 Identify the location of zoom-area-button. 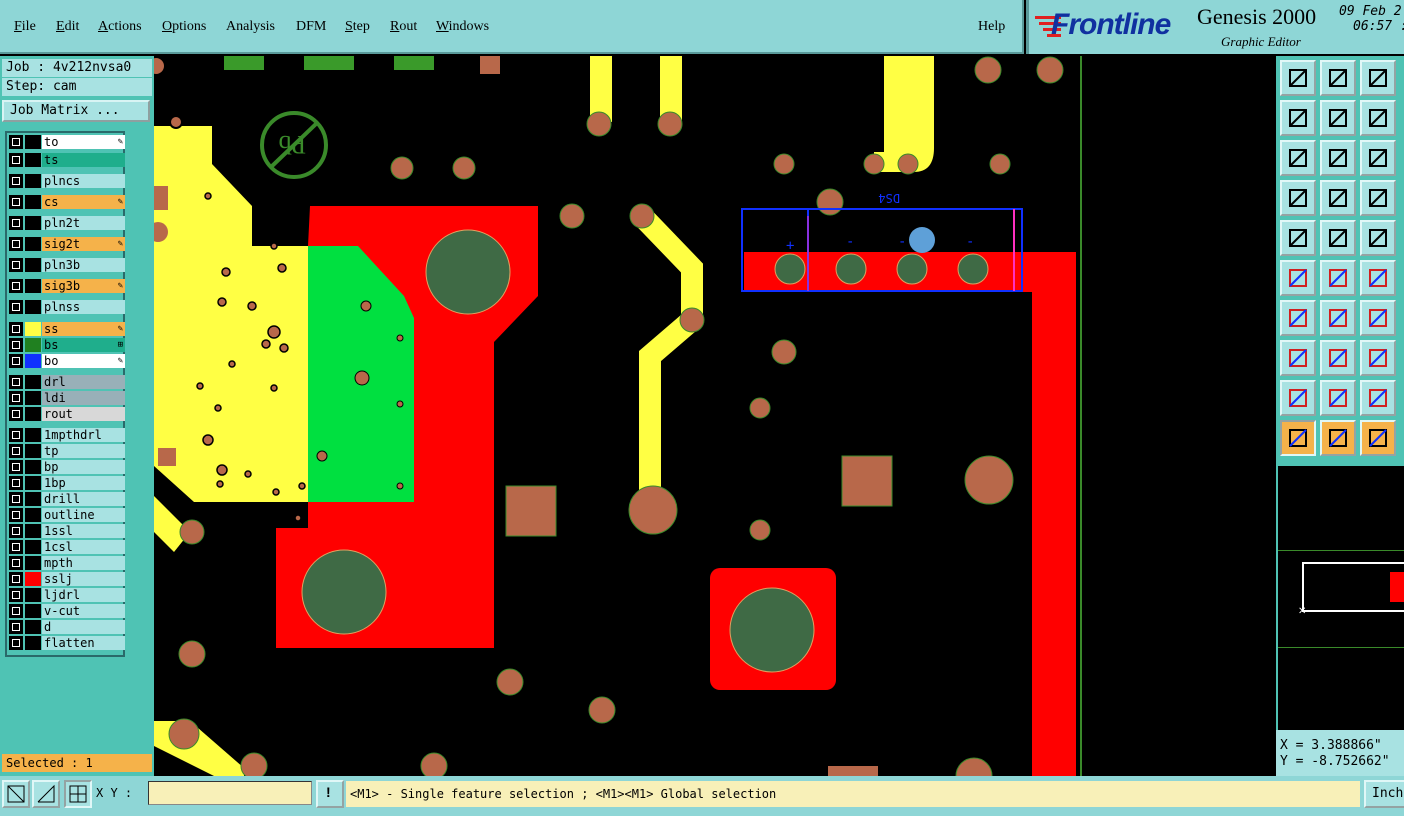
(16, 794).